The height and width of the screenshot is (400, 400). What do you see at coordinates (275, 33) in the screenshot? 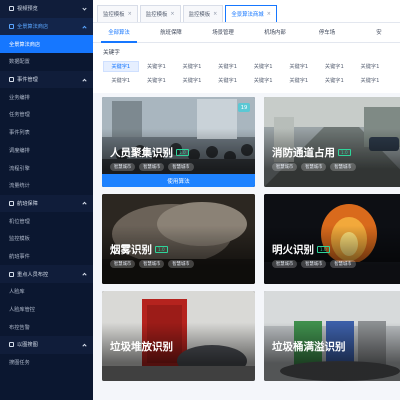
I see `category-tab: 机场内部` at bounding box center [275, 33].